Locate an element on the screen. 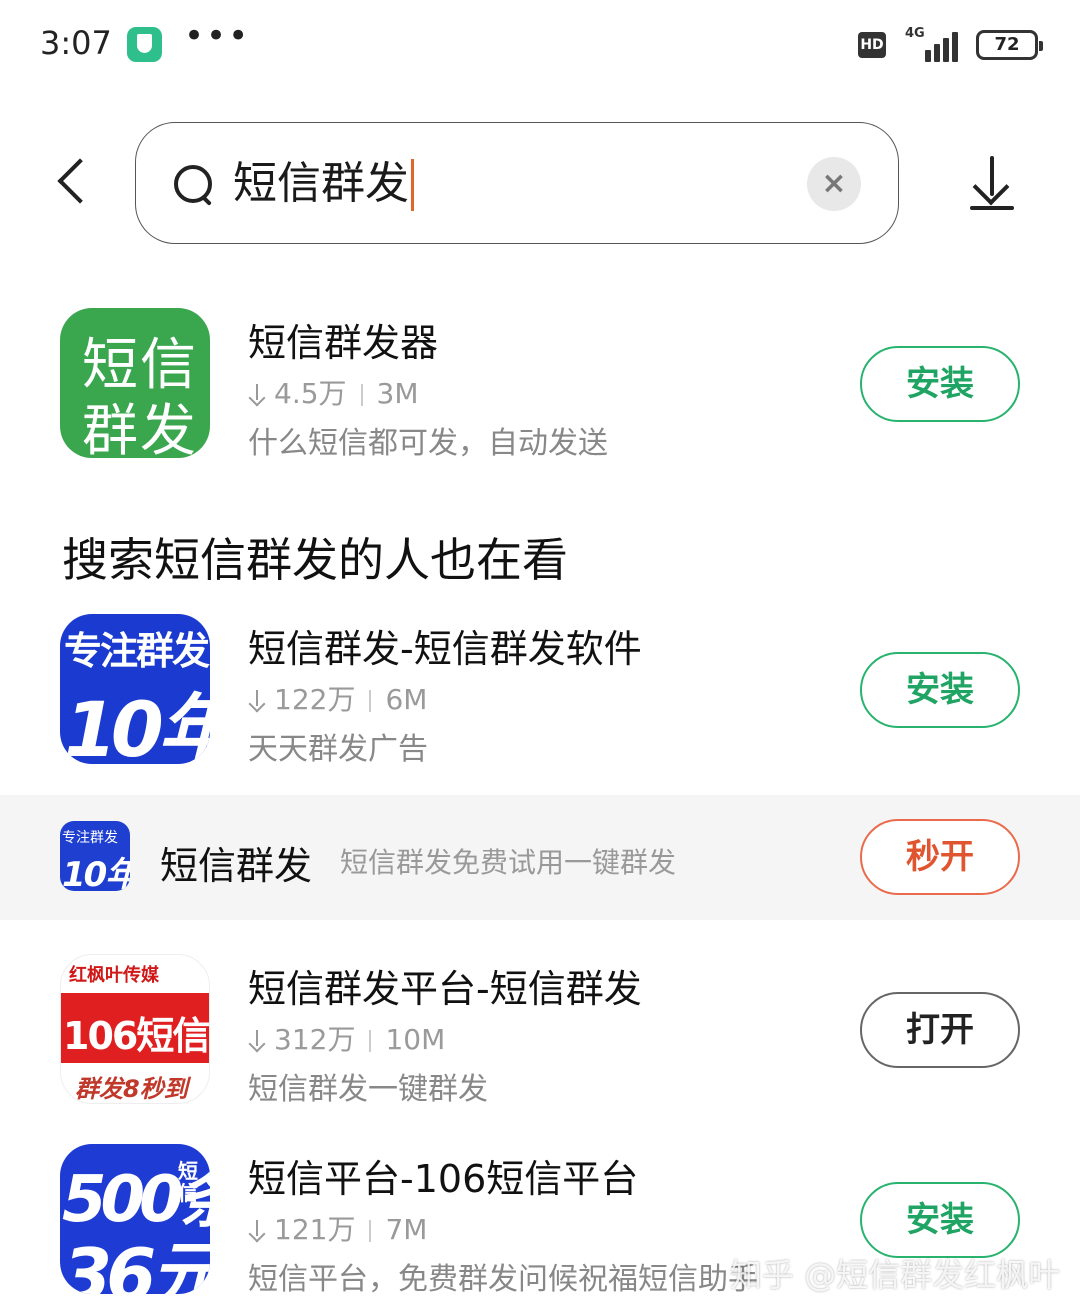  app-description: 短信群发一键群发 is located at coordinates (368, 1089).